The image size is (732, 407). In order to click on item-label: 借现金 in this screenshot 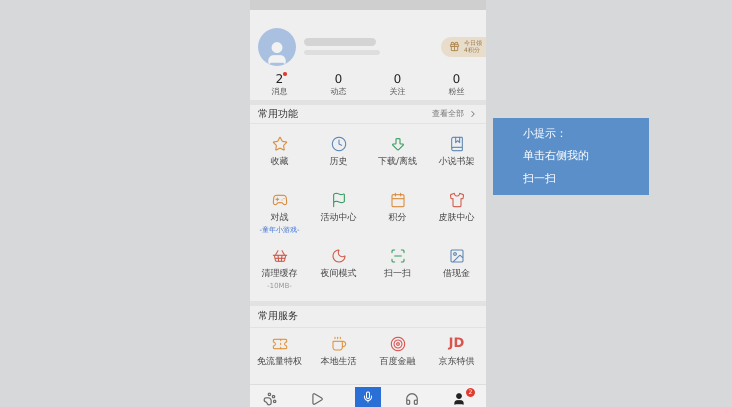, I will do `click(456, 275)`.